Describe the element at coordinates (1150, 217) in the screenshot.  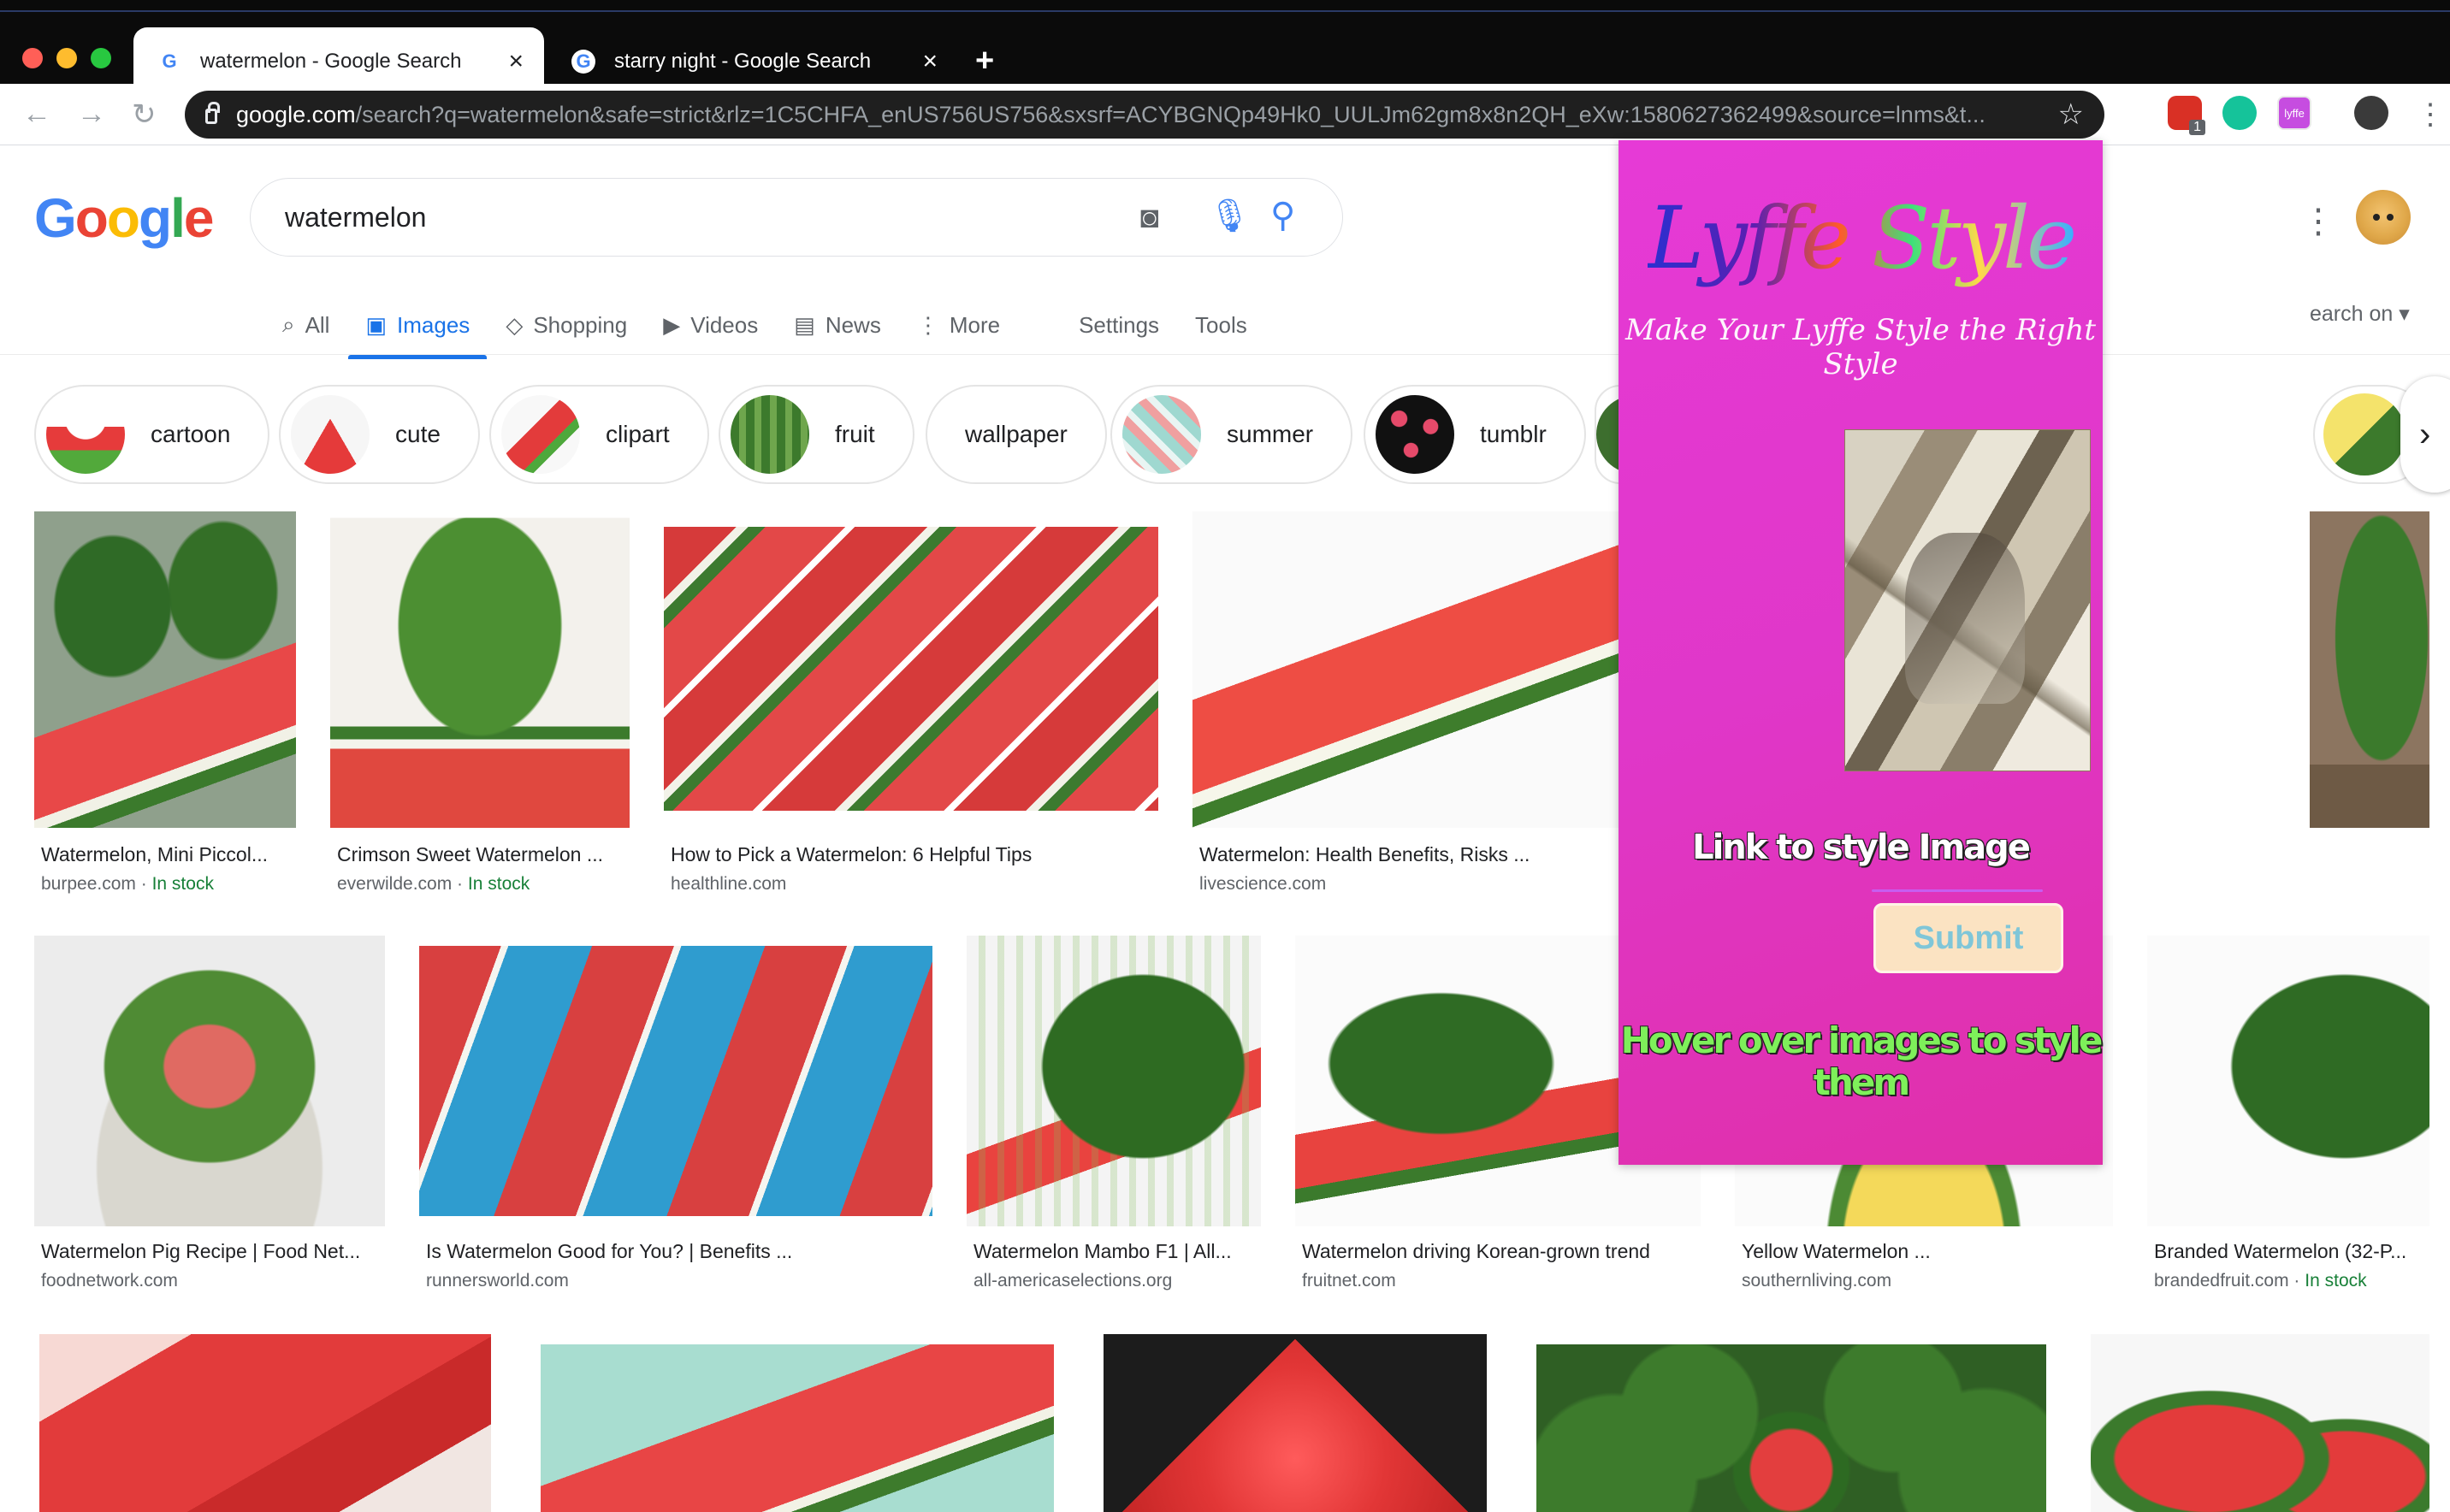
I see `camera-icon: ◙` at that location.